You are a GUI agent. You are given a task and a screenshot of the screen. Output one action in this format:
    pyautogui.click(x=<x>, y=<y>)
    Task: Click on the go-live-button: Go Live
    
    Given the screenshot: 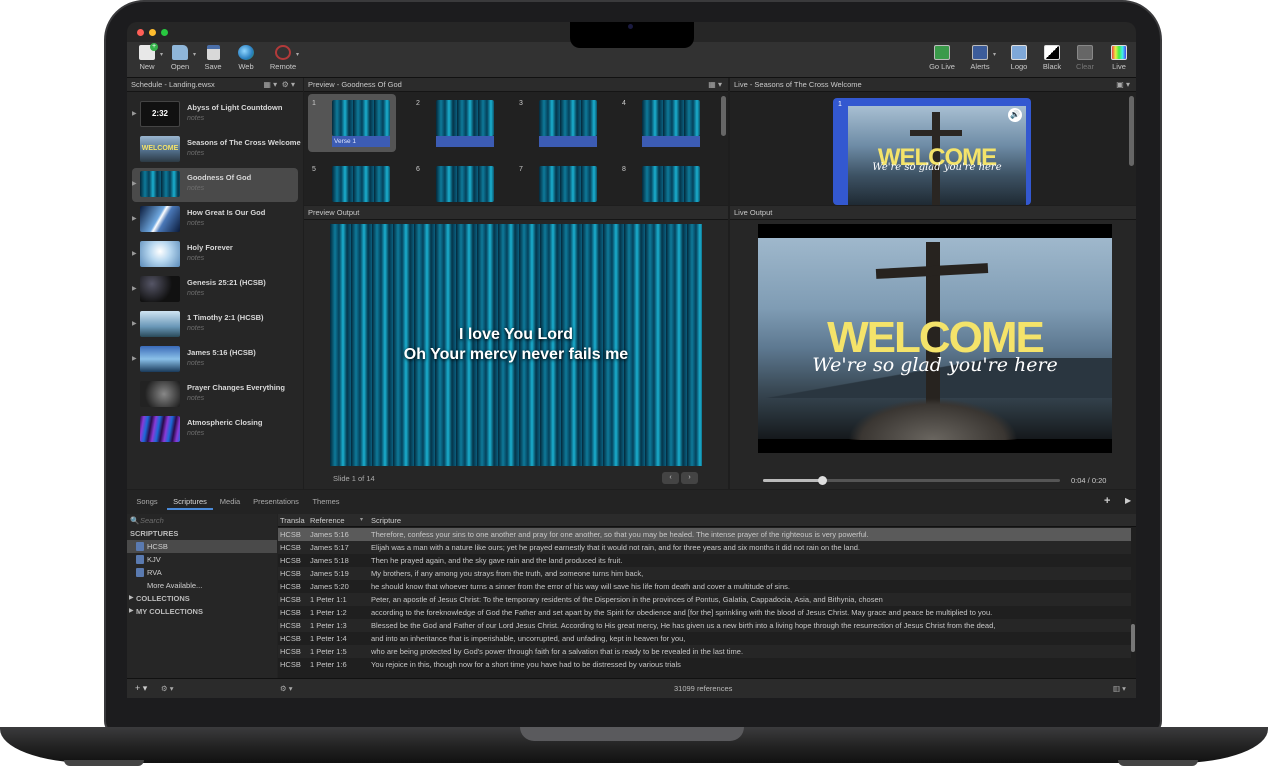 What is the action you would take?
    pyautogui.click(x=942, y=62)
    